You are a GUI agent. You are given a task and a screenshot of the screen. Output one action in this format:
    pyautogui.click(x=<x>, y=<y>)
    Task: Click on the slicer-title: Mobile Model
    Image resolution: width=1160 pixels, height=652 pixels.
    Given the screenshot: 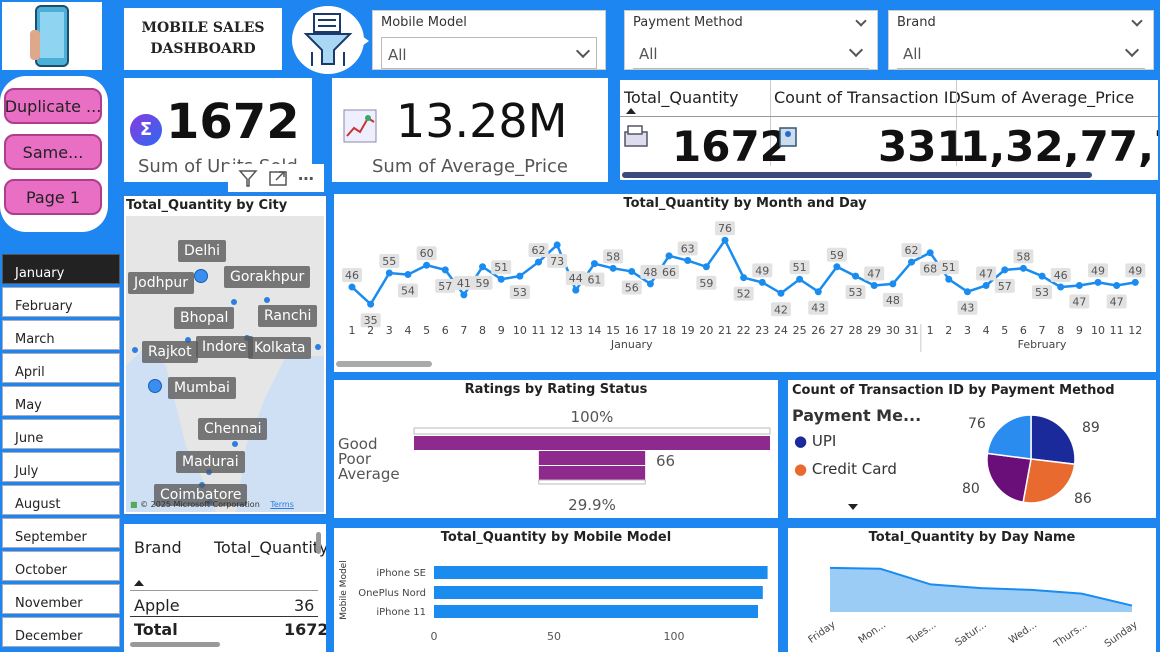 What is the action you would take?
    pyautogui.click(x=424, y=22)
    